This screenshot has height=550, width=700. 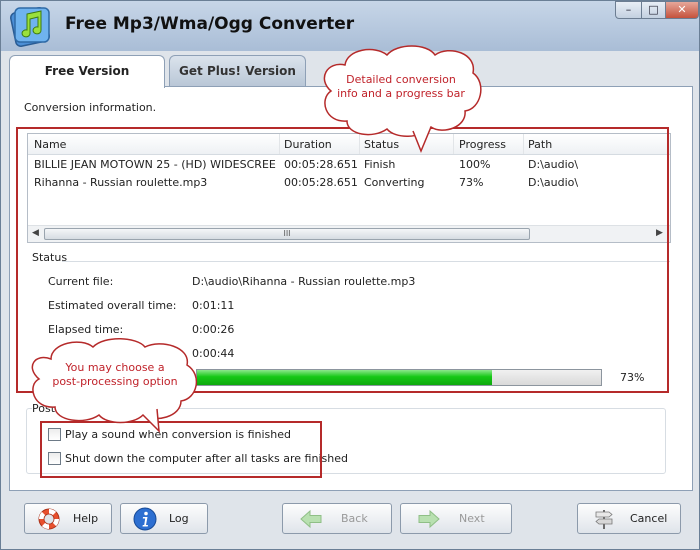 I want to click on cancel-button-label: Cancel, so click(x=649, y=518).